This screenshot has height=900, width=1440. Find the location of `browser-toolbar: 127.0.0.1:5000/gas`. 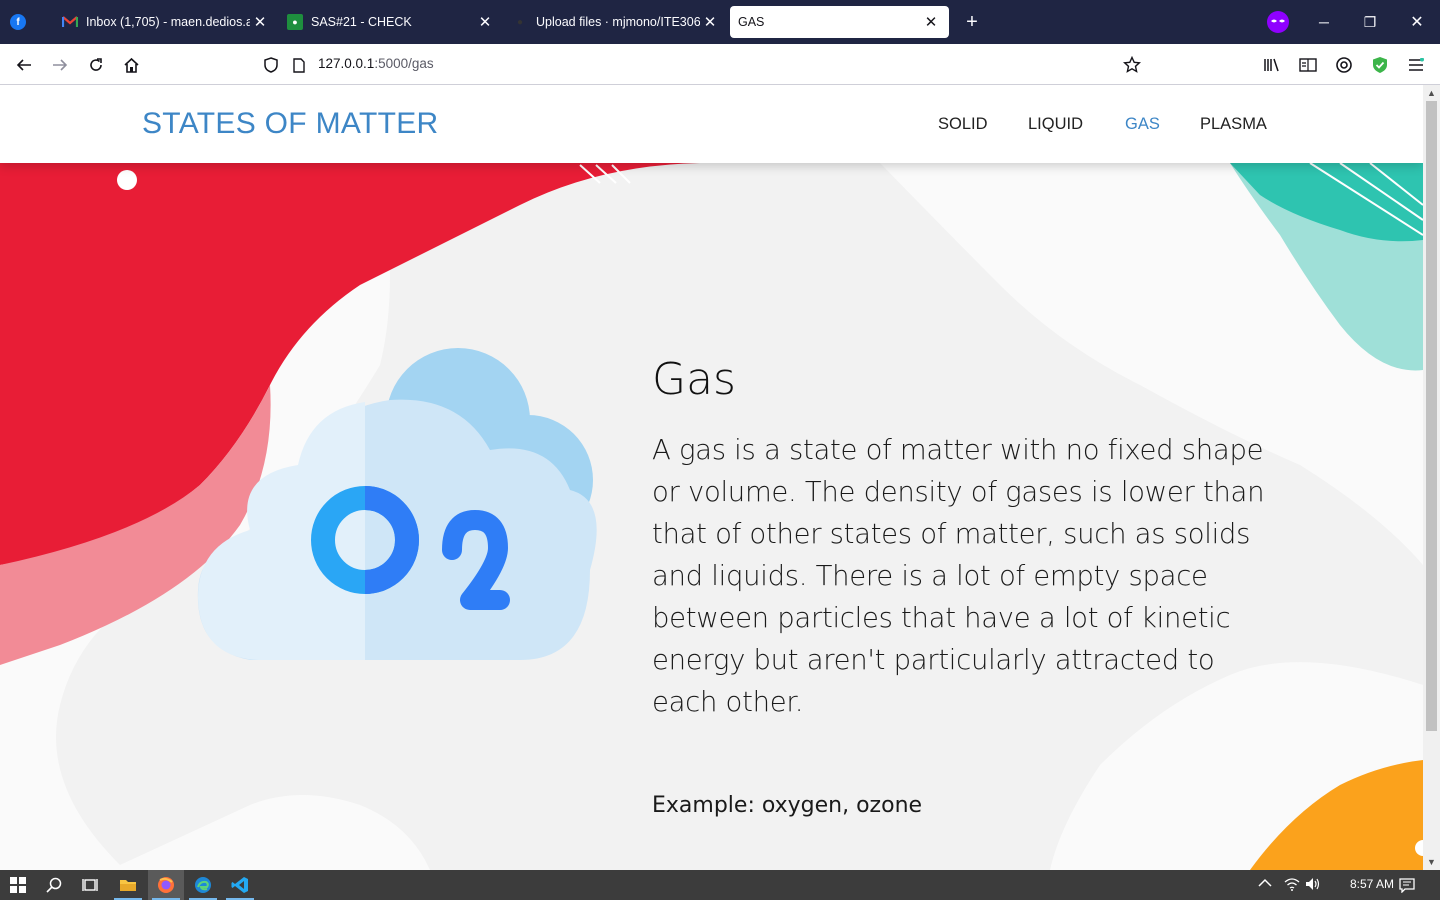

browser-toolbar: 127.0.0.1:5000/gas is located at coordinates (720, 64).